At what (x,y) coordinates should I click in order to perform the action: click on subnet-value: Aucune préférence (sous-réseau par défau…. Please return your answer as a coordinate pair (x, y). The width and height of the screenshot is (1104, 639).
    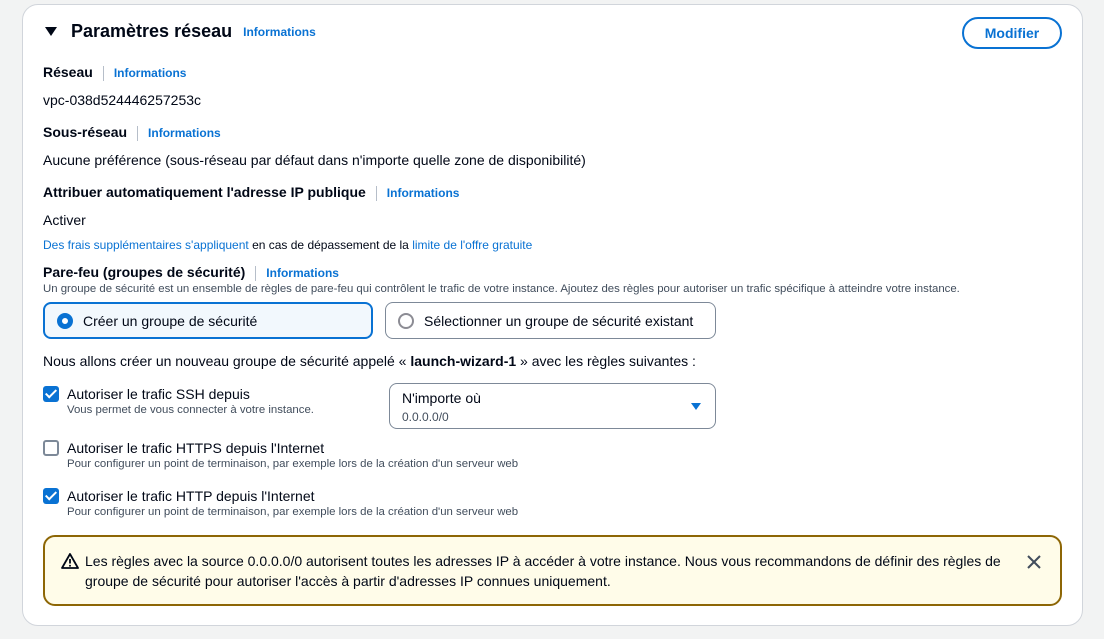
    Looking at the image, I should click on (314, 160).